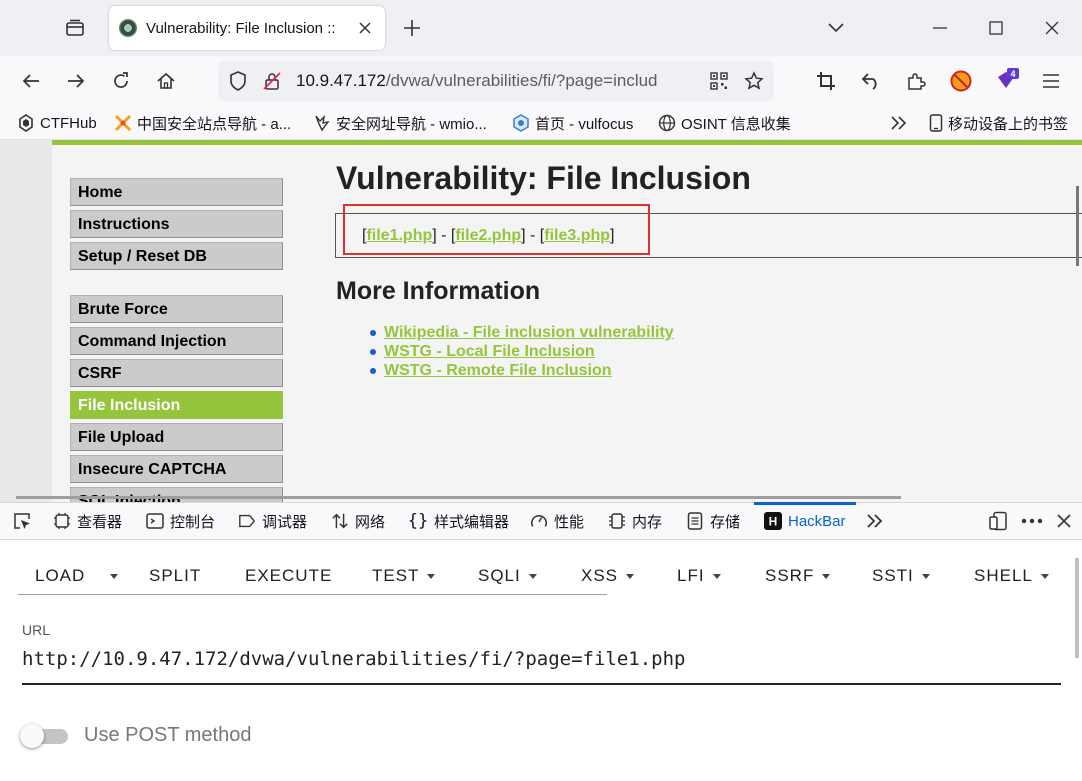 The height and width of the screenshot is (781, 1082). What do you see at coordinates (60, 576) in the screenshot?
I see `load-button: LOAD` at bounding box center [60, 576].